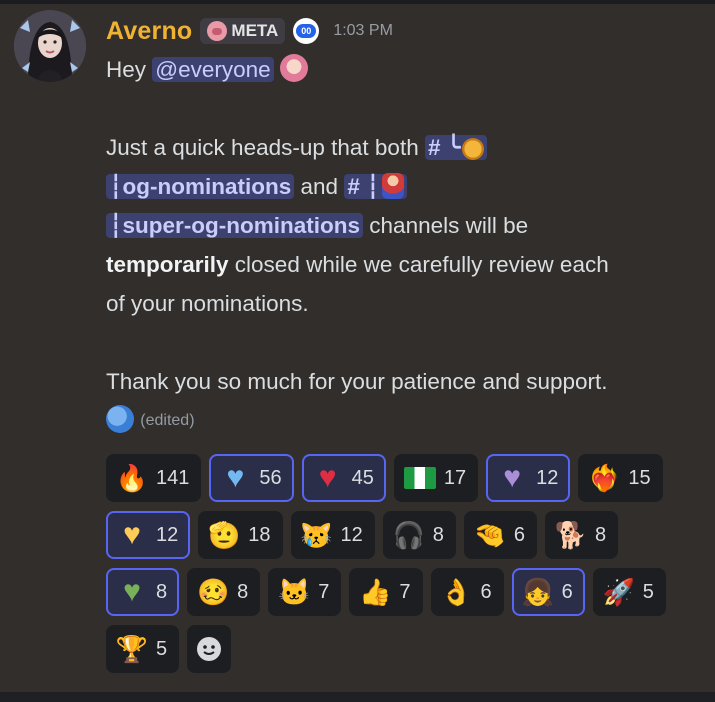 The height and width of the screenshot is (702, 715). I want to click on app-badge-label: 00, so click(306, 31).